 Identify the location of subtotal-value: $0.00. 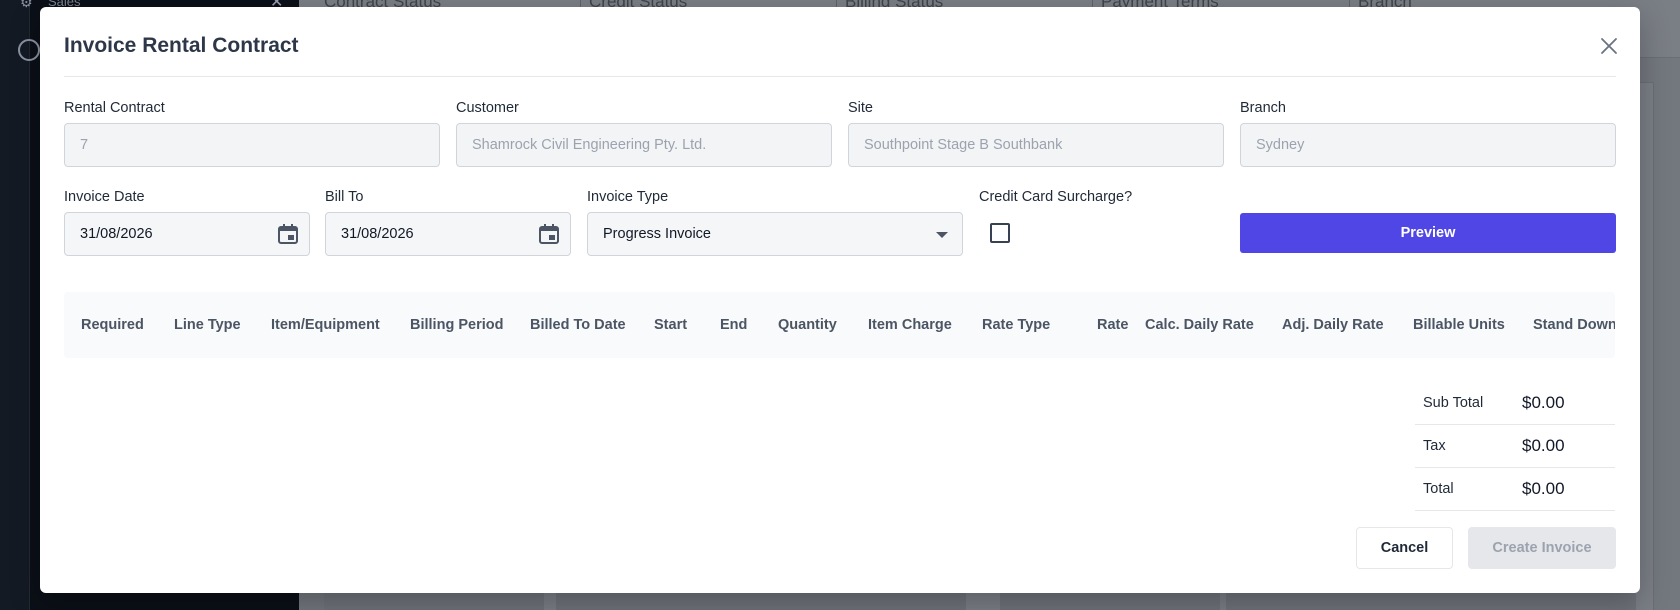
(1543, 402).